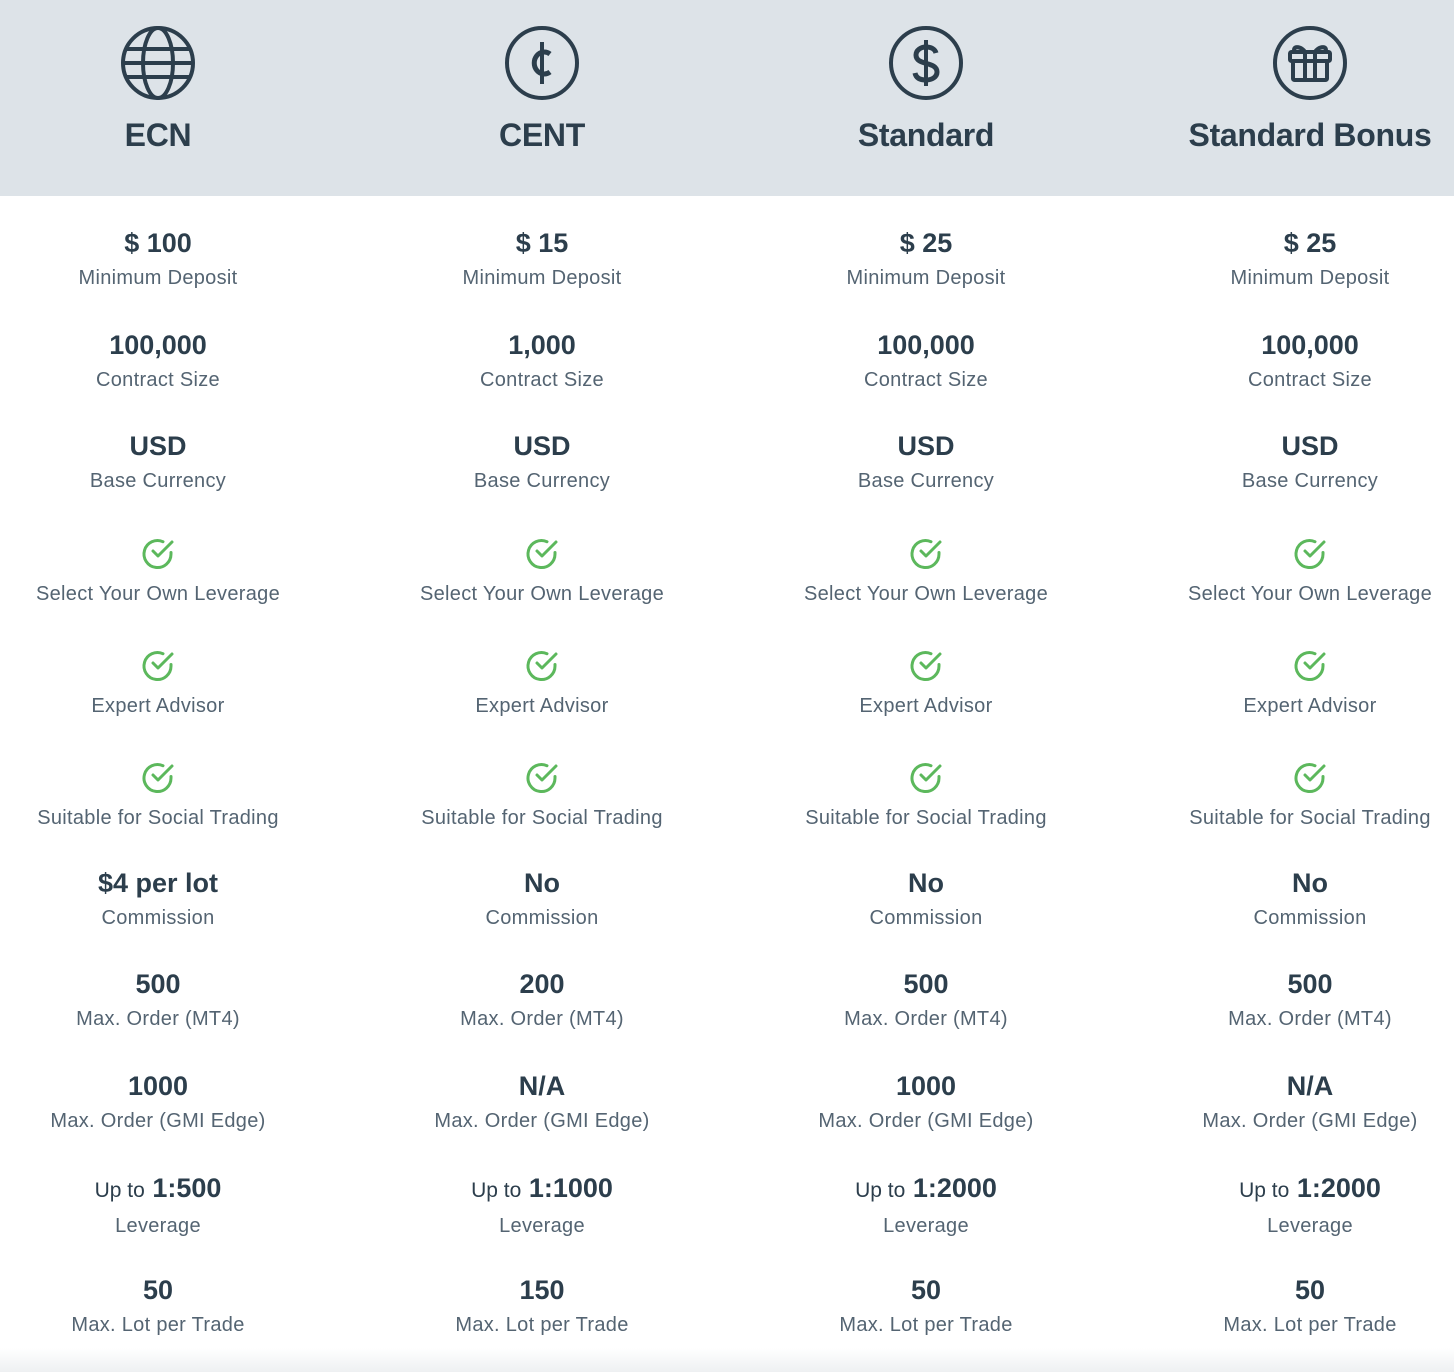 The width and height of the screenshot is (1454, 1372). What do you see at coordinates (1310, 135) in the screenshot?
I see `plan-title: Standard Bonus` at bounding box center [1310, 135].